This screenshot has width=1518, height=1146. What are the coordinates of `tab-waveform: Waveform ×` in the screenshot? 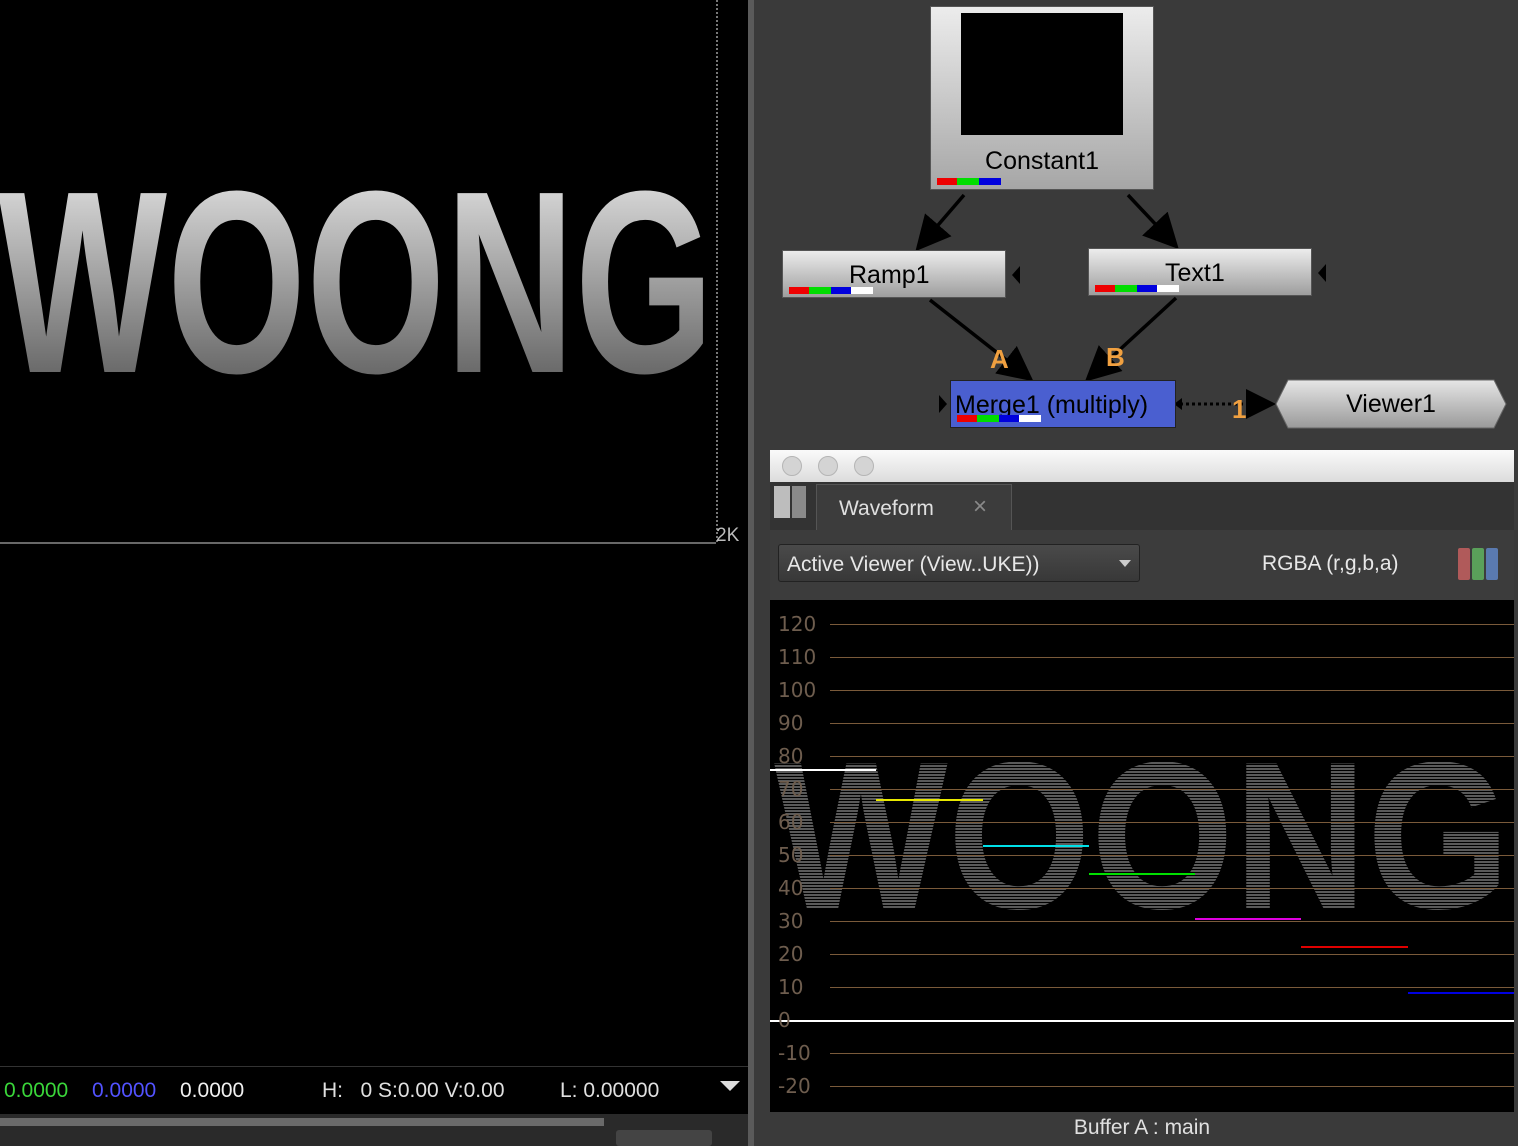 It's located at (914, 507).